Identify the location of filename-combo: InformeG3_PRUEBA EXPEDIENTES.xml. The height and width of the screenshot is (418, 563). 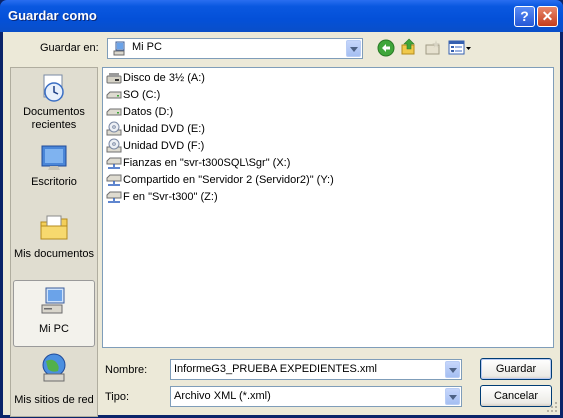
(316, 369).